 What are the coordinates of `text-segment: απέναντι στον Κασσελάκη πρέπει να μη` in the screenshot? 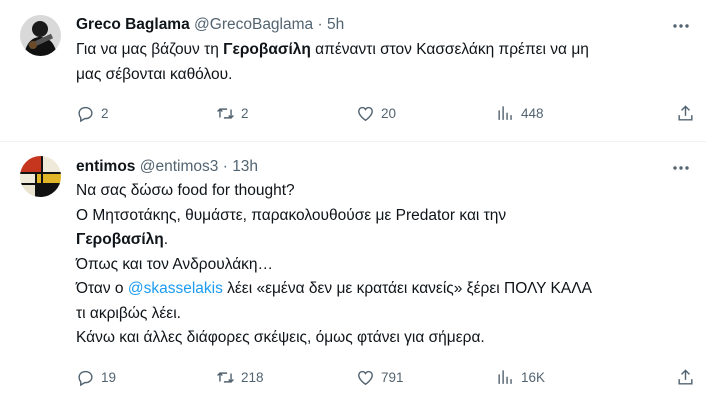 It's located at (449, 49).